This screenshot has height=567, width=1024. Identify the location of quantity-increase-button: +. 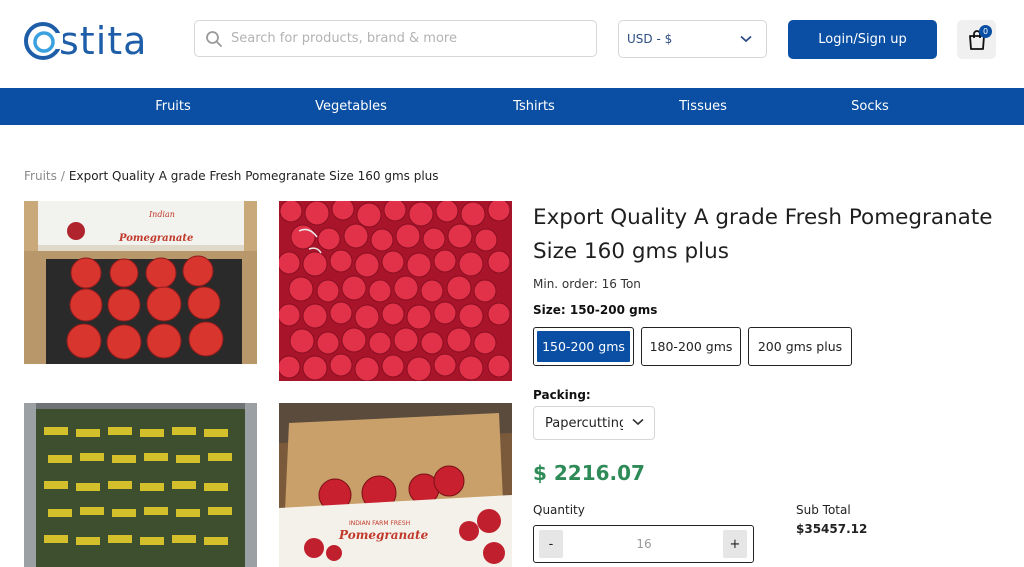
(735, 544).